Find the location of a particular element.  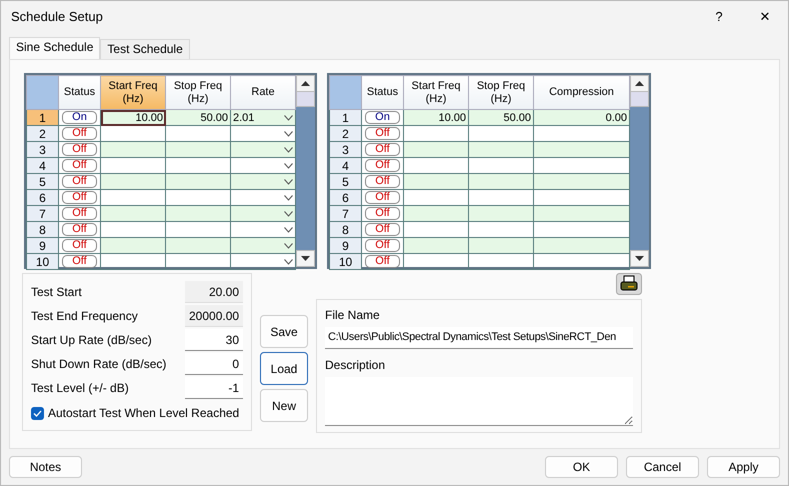

dialog-button: Apply is located at coordinates (743, 467).